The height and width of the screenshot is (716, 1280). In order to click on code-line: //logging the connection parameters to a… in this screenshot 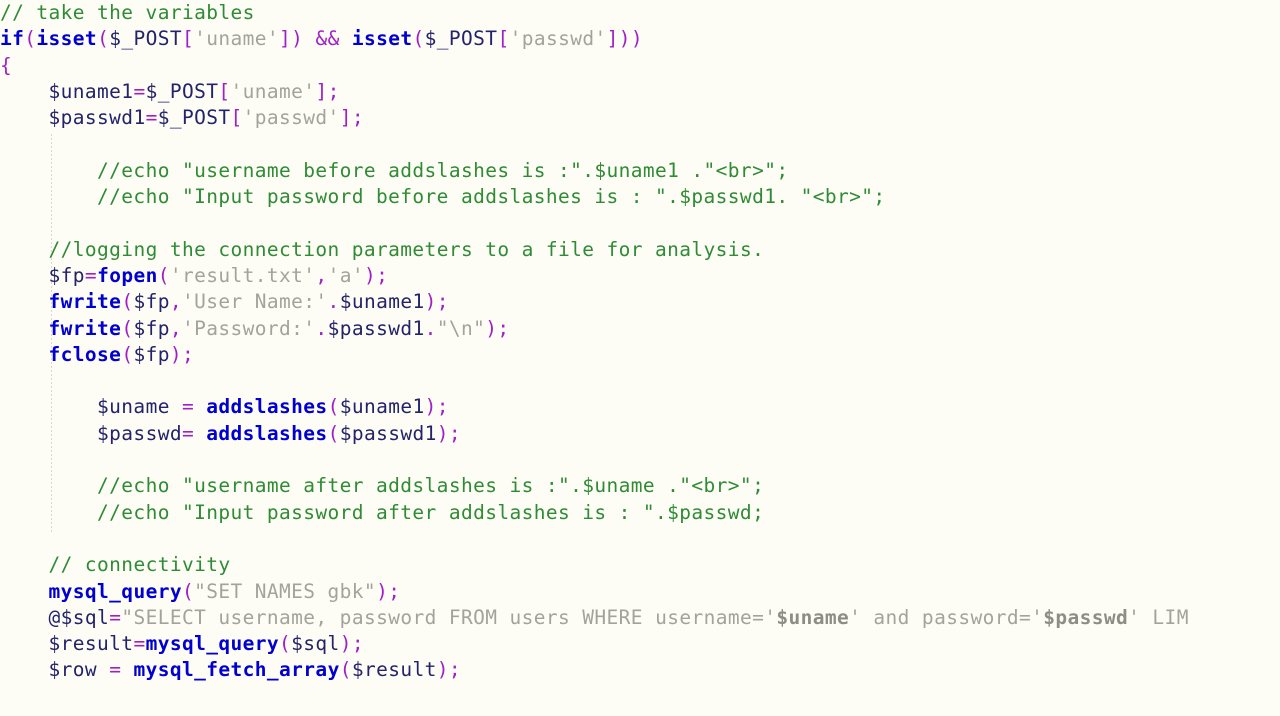, I will do `click(640, 250)`.